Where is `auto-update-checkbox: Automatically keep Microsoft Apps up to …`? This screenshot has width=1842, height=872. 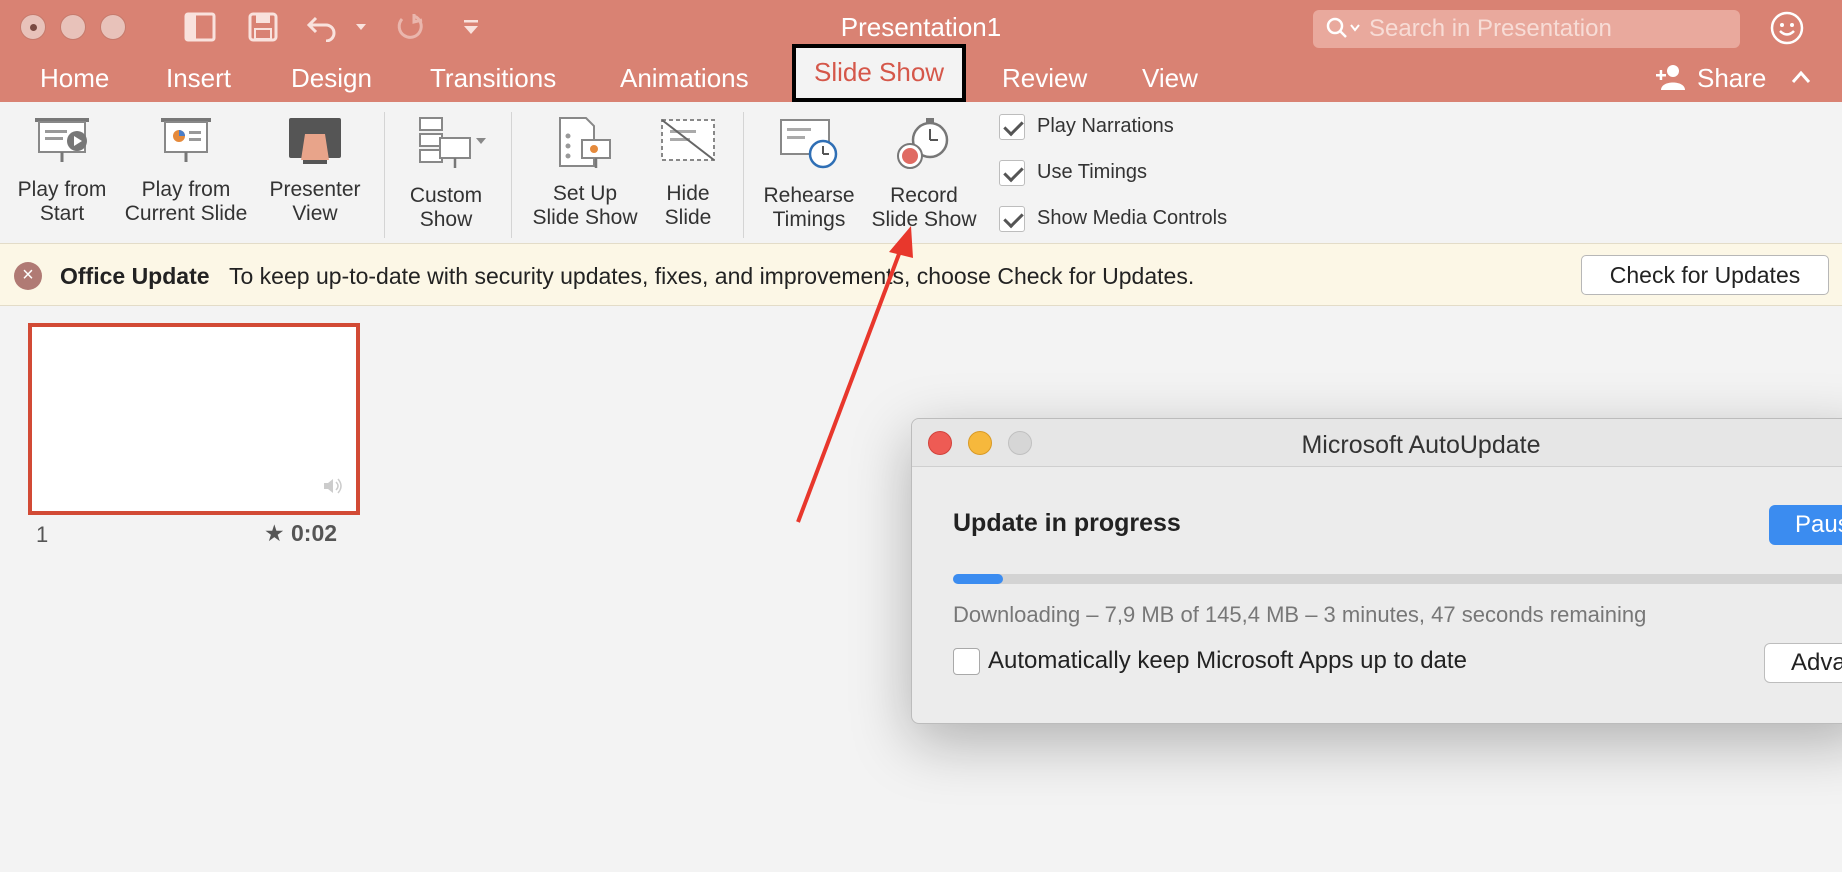
auto-update-checkbox: Automatically keep Microsoft Apps up to … is located at coordinates (1210, 661).